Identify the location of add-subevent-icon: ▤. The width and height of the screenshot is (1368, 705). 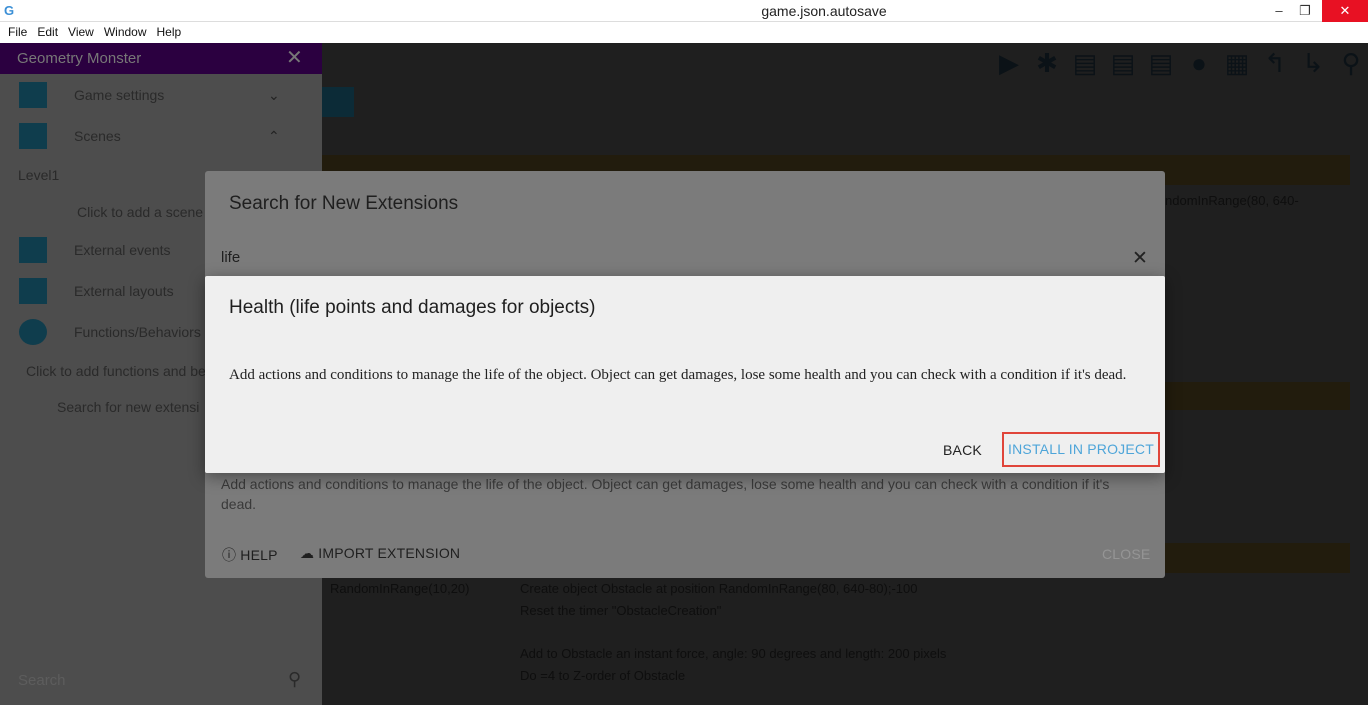
(1123, 65).